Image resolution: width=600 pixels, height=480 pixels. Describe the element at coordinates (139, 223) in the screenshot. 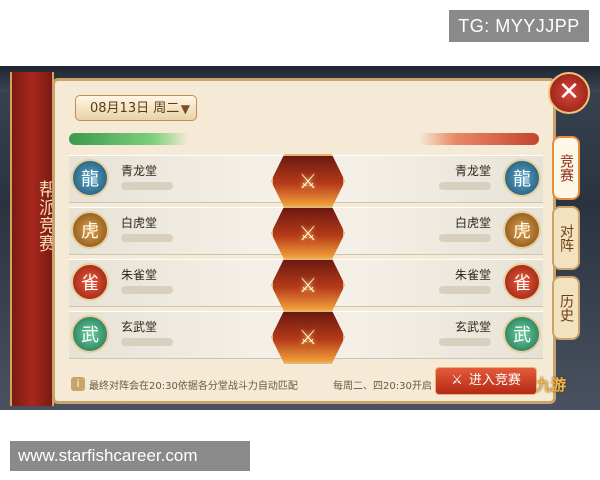

I see `left-hall-name: 白虎堂` at that location.